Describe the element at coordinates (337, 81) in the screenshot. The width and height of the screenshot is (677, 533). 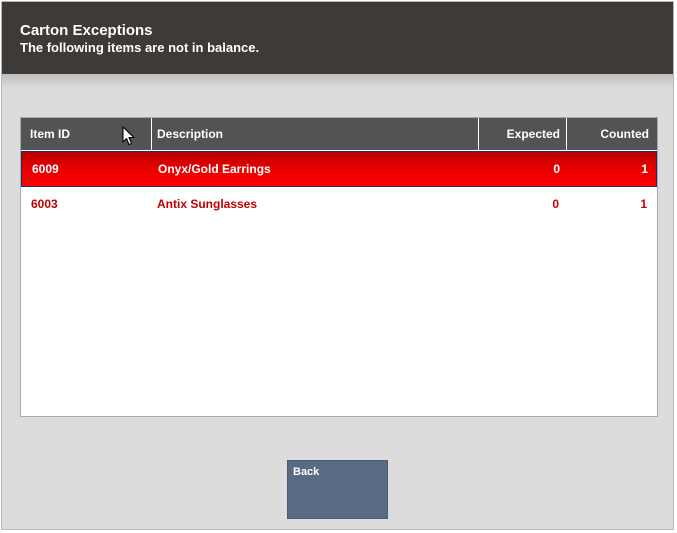
I see `header-shadow` at that location.